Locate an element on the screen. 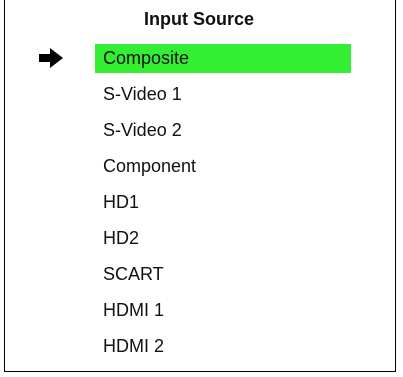  option-s-video-2: S-Video 2 is located at coordinates (223, 130).